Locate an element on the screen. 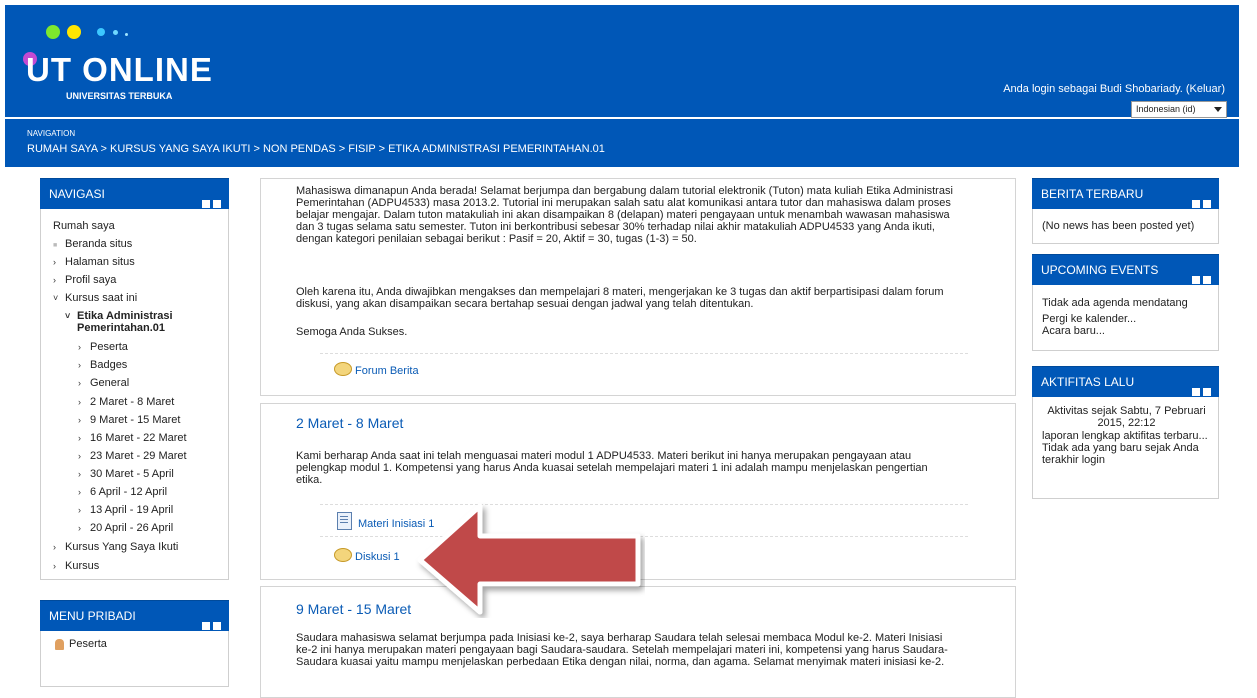  aktifitas-since-line2: 2015, 22:12 is located at coordinates (1126, 423).